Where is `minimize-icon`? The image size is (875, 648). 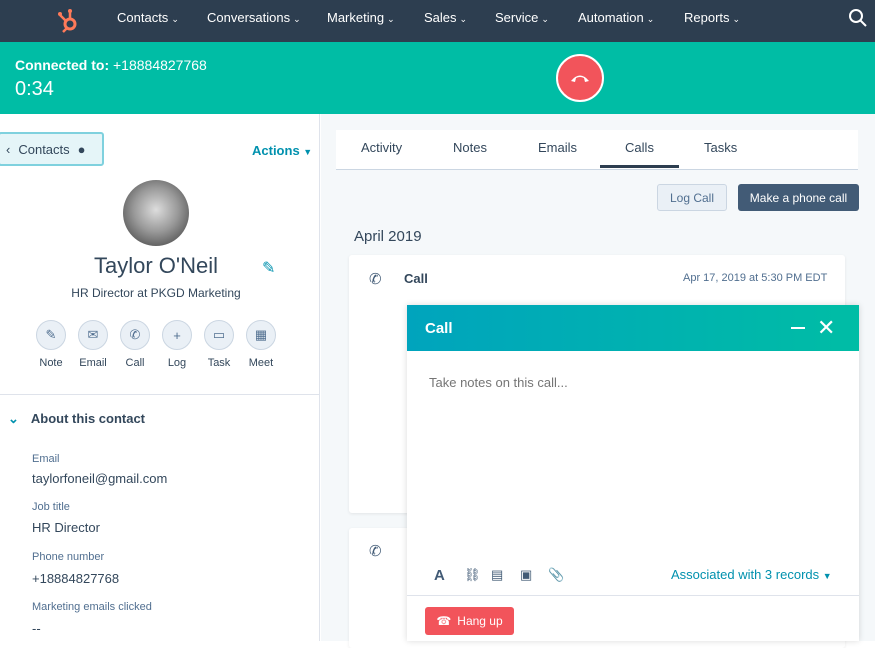 minimize-icon is located at coordinates (798, 328).